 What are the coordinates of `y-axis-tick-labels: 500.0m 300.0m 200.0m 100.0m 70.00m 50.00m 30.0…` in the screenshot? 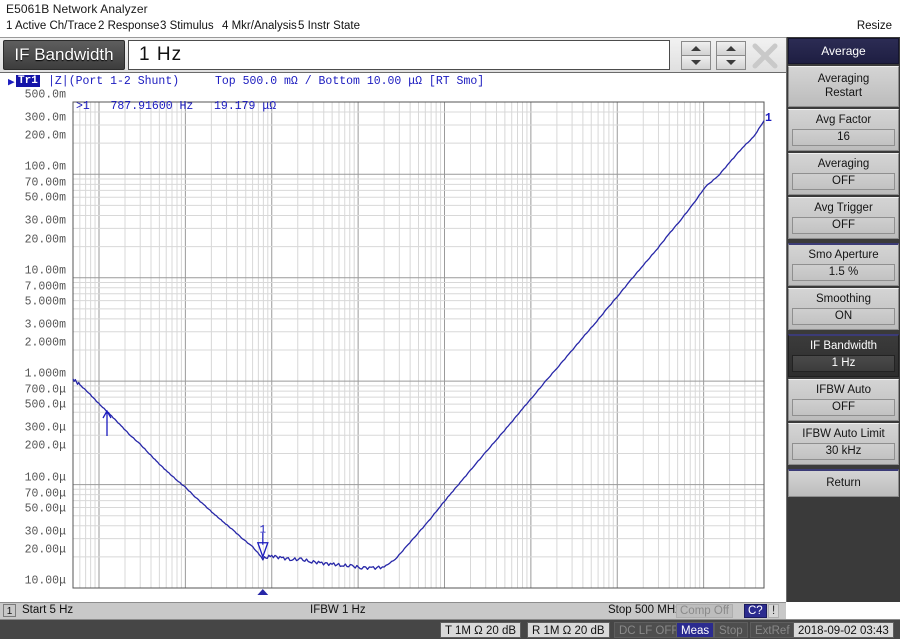 It's located at (36, 342).